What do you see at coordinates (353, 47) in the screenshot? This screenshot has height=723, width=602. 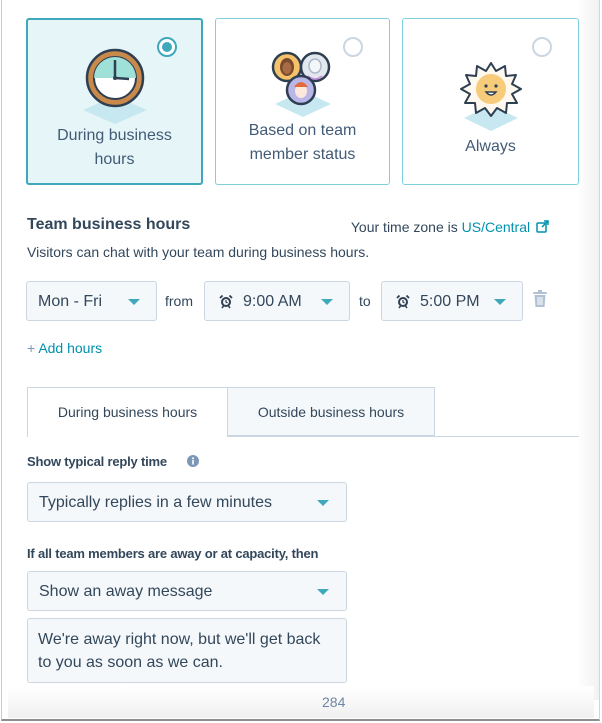 I see `radio-team-status` at bounding box center [353, 47].